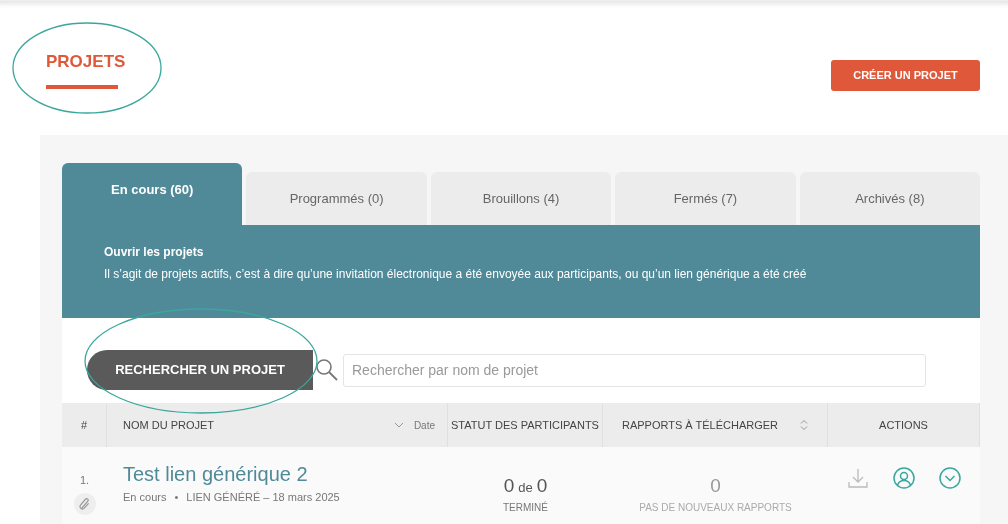 The height and width of the screenshot is (524, 1008). Describe the element at coordinates (521, 198) in the screenshot. I see `tab: Brouillons (4)` at that location.